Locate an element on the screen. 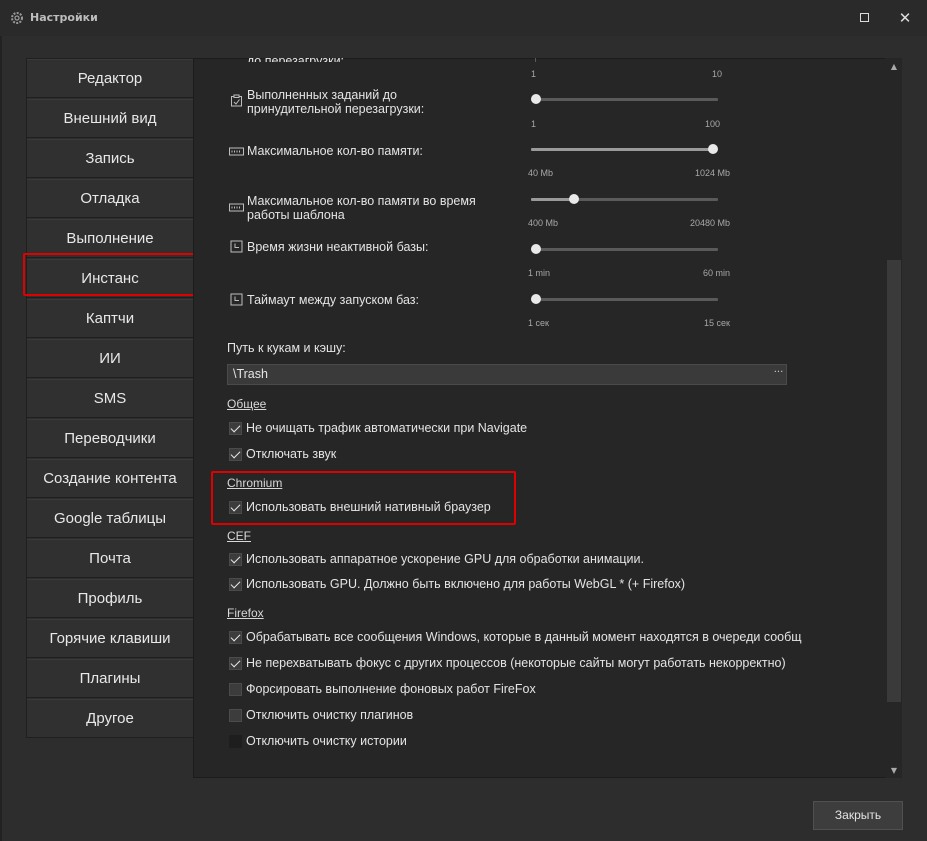 This screenshot has width=927, height=841. scroll-up-icon: ▲ is located at coordinates (894, 67).